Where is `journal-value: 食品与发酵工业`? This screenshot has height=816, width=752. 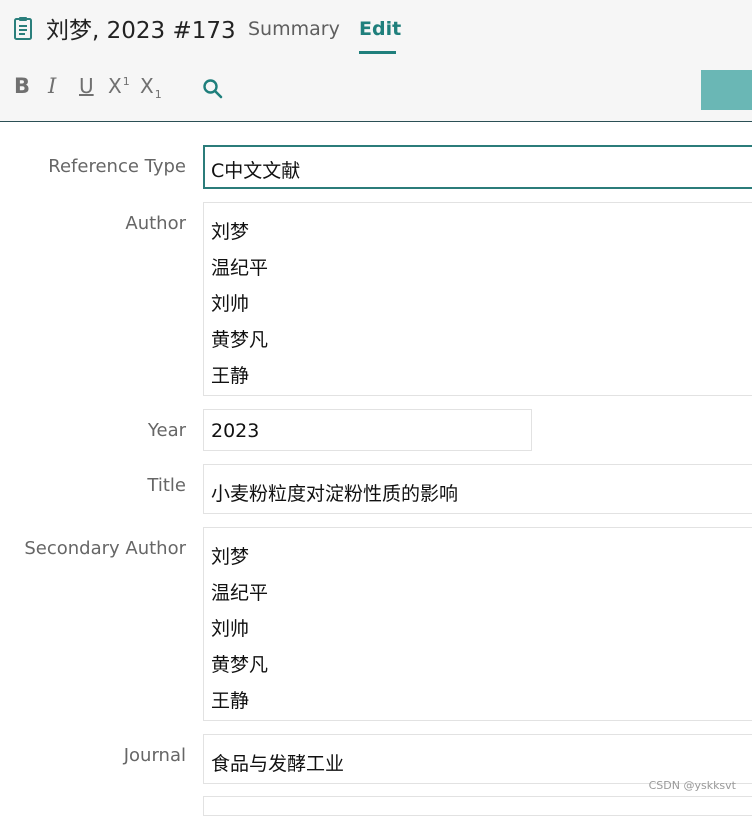
journal-value: 食品与发酵工业 is located at coordinates (278, 764).